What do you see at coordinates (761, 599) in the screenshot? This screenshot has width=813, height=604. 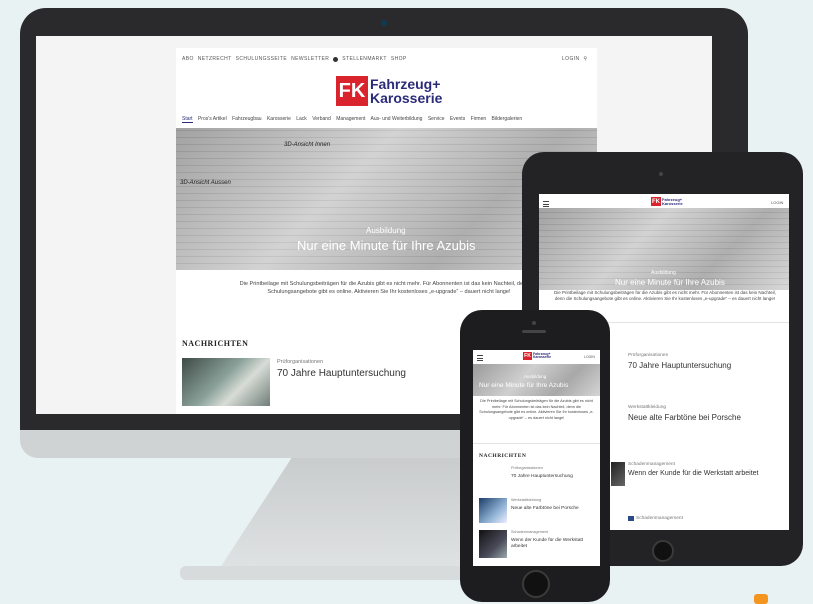 I see `feedback-badge-icon` at bounding box center [761, 599].